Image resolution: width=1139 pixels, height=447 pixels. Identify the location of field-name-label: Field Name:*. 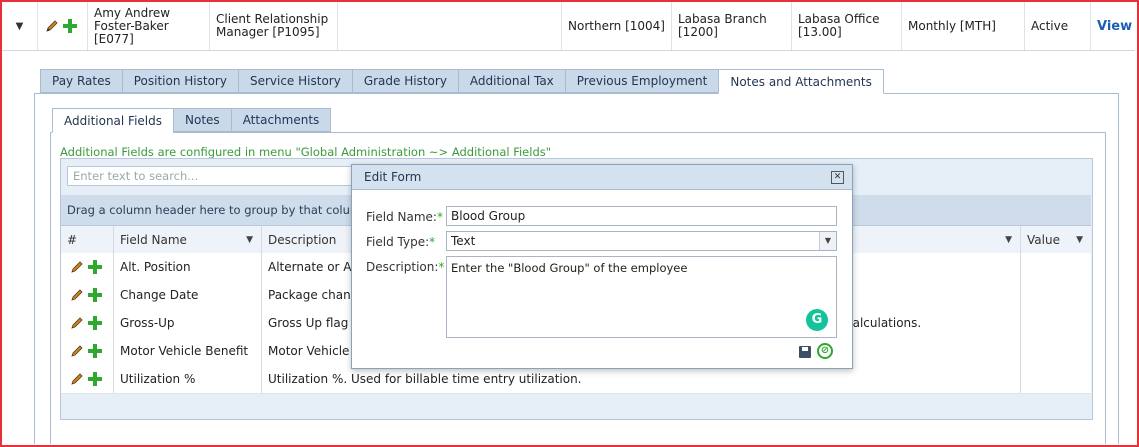
(404, 217).